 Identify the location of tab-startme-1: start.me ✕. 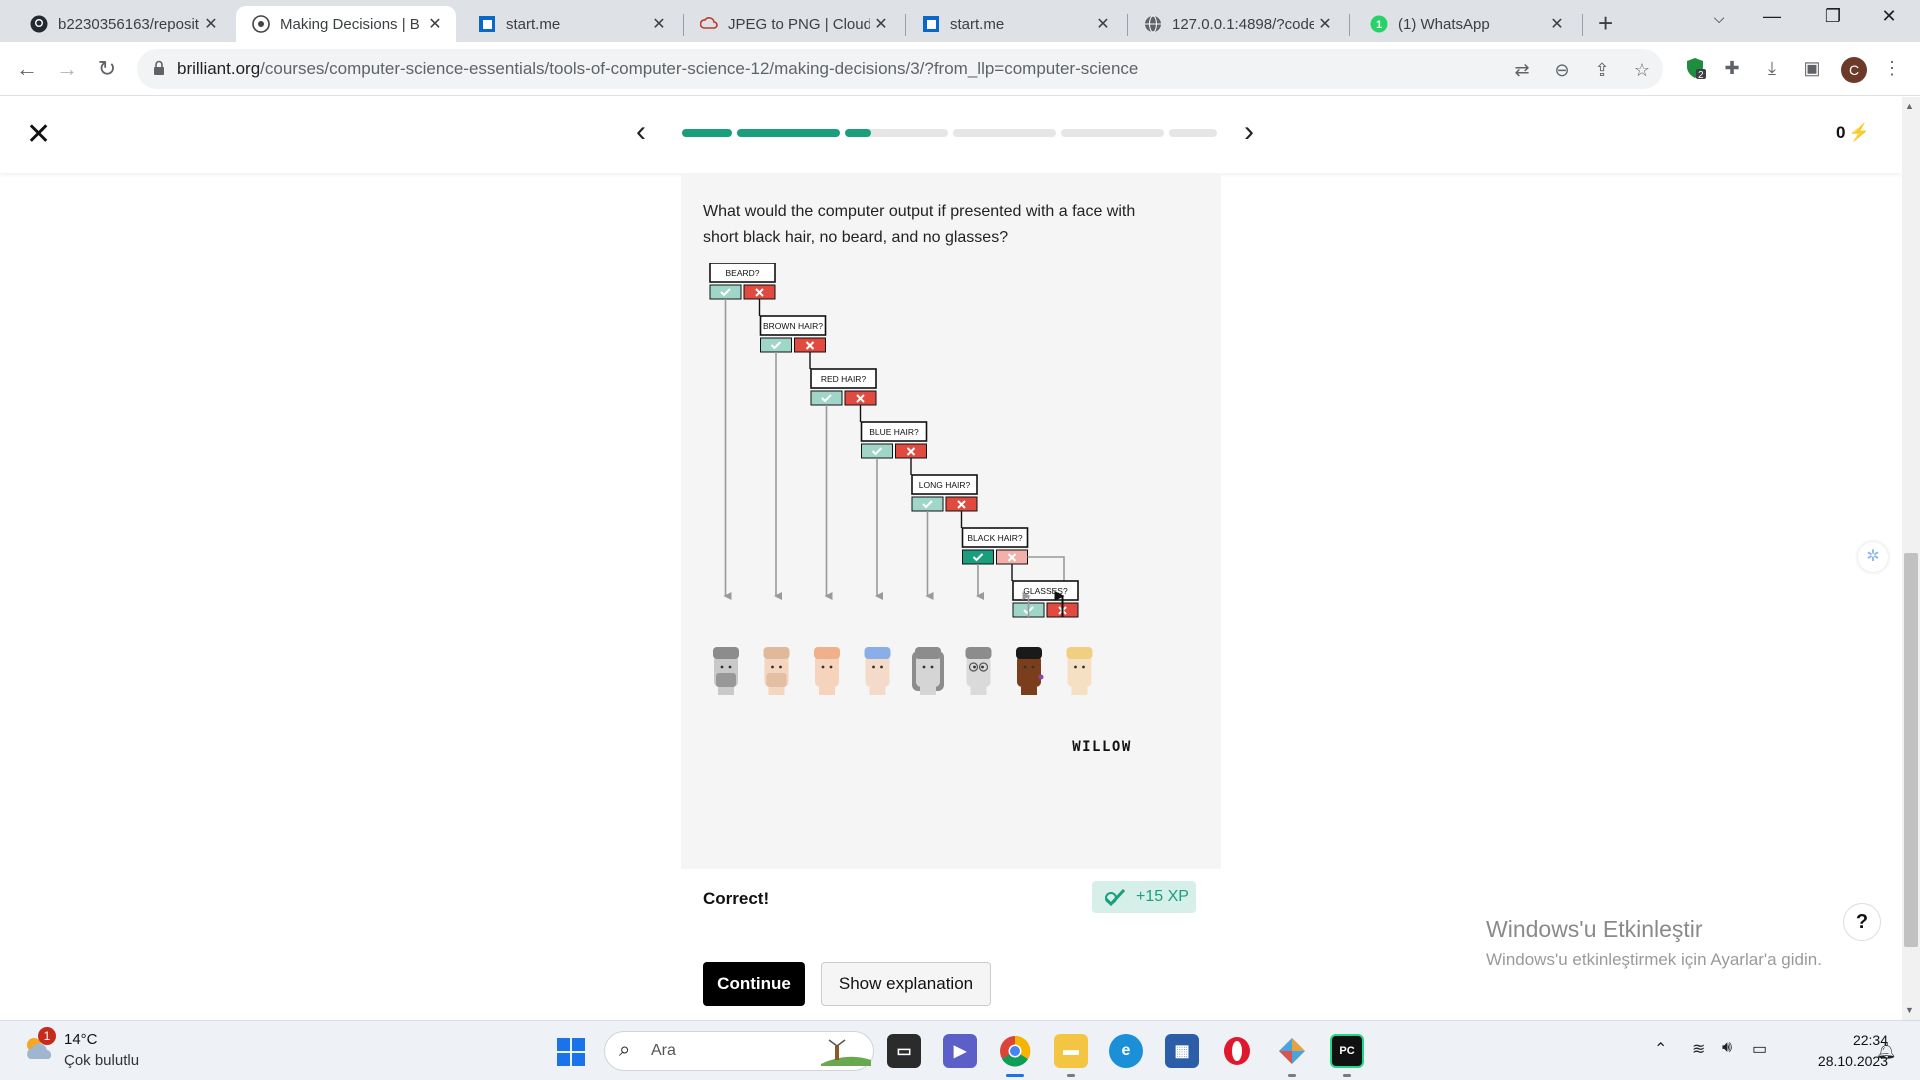
(571, 24).